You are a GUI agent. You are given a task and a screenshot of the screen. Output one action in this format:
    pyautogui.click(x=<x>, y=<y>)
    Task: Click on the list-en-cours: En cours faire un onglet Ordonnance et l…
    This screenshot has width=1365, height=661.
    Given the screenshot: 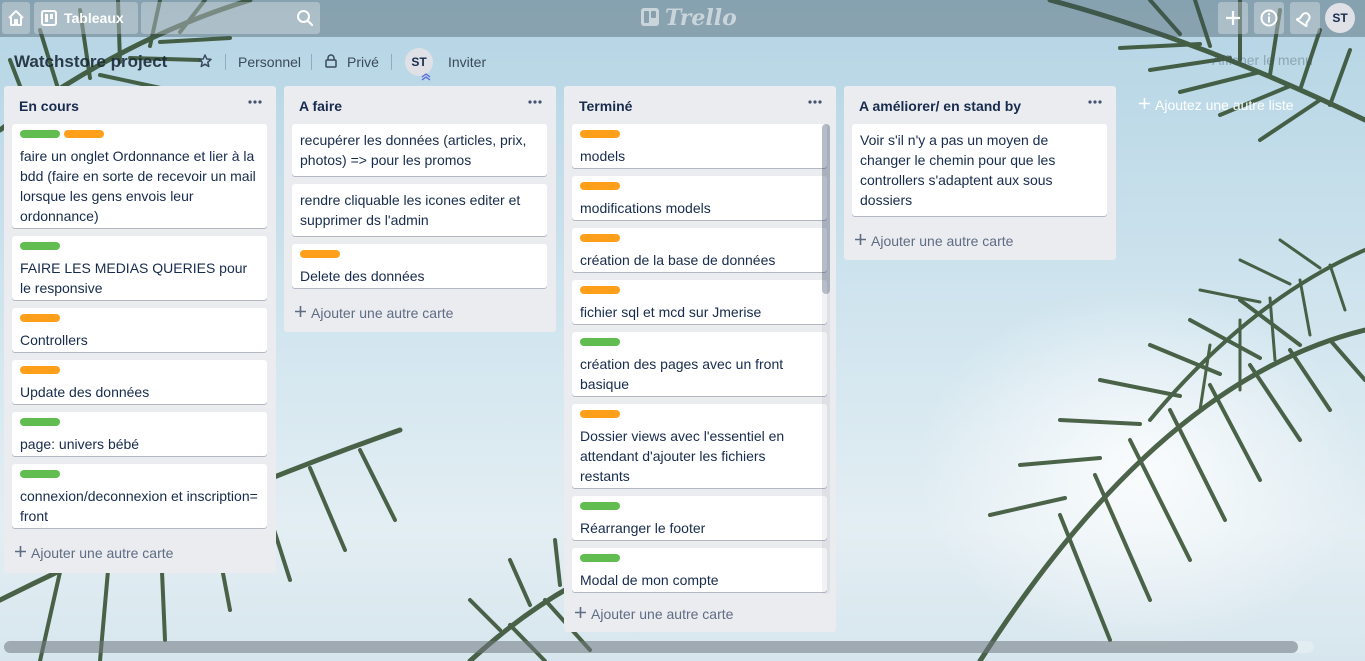 What is the action you would take?
    pyautogui.click(x=140, y=329)
    